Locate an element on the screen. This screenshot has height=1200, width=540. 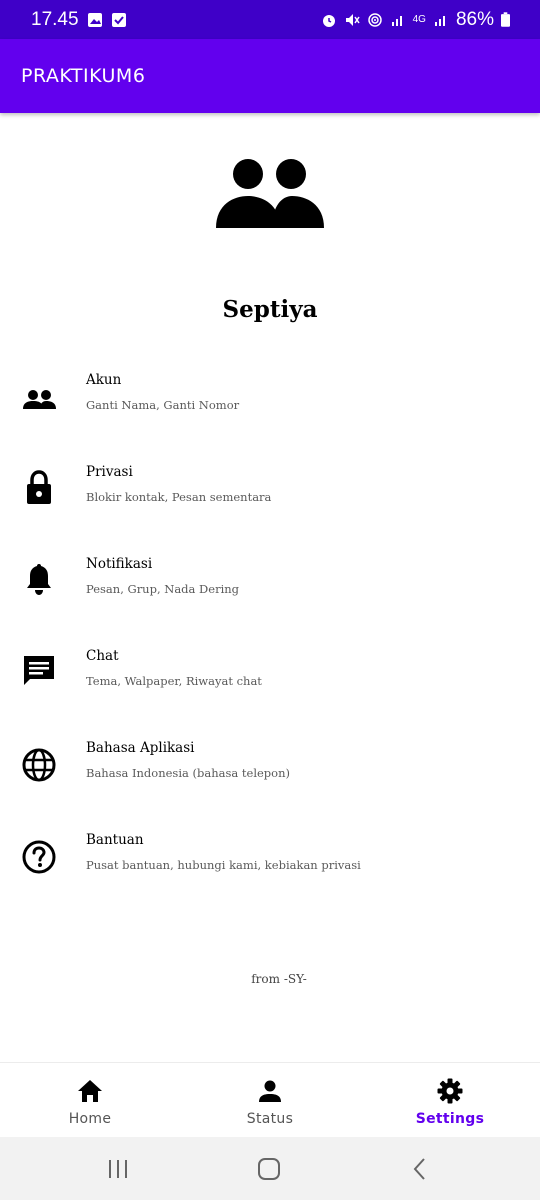
bell-icon is located at coordinates (39, 579).